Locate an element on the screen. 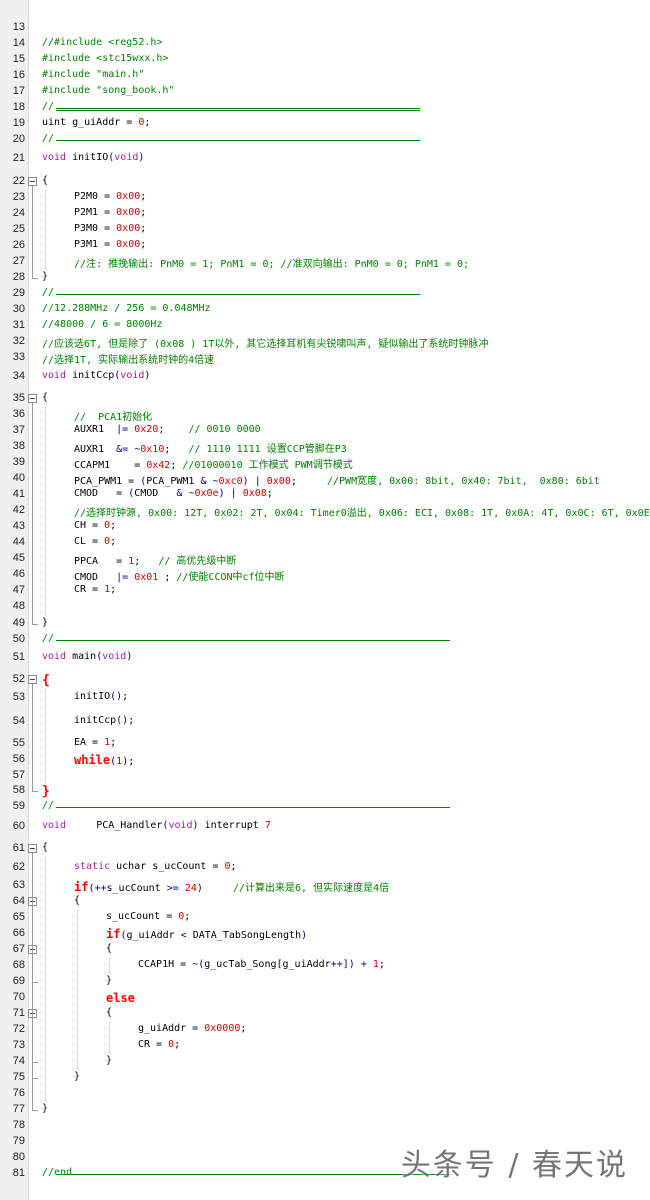 The width and height of the screenshot is (650, 1200). code-text: CMOD = (CMOD & ~0x0e) | 0x08; is located at coordinates (173, 493).